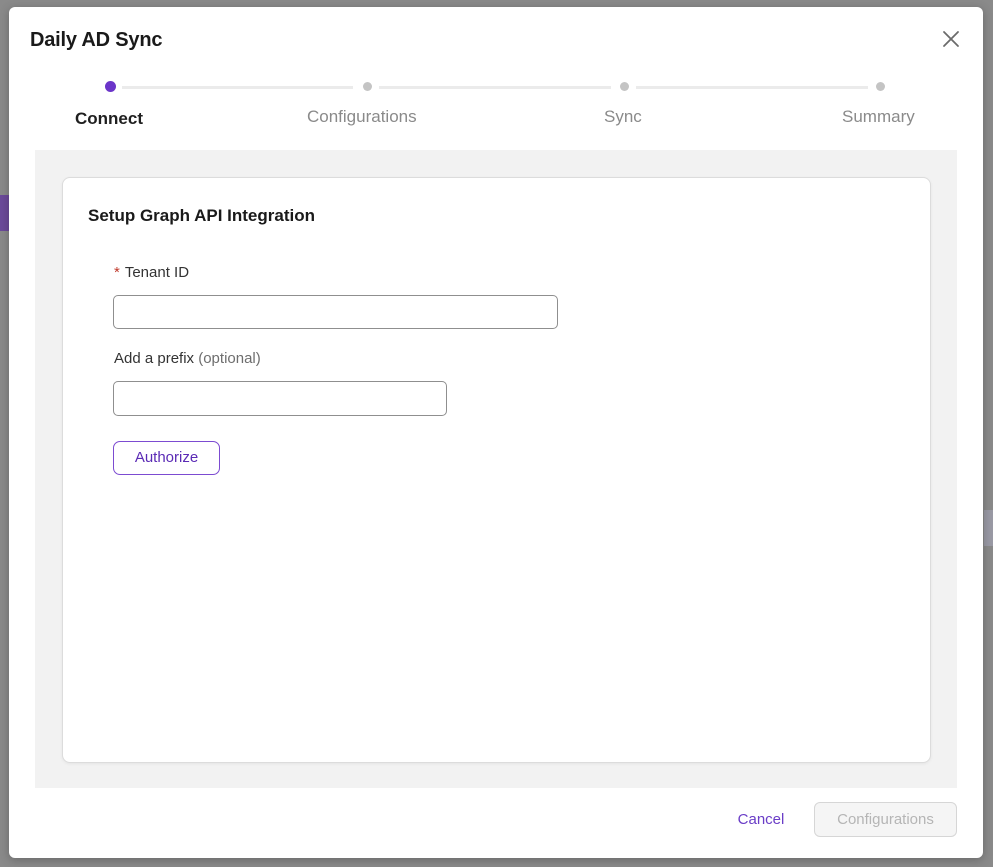  I want to click on tenant-id-label-text: Tenant ID, so click(157, 272).